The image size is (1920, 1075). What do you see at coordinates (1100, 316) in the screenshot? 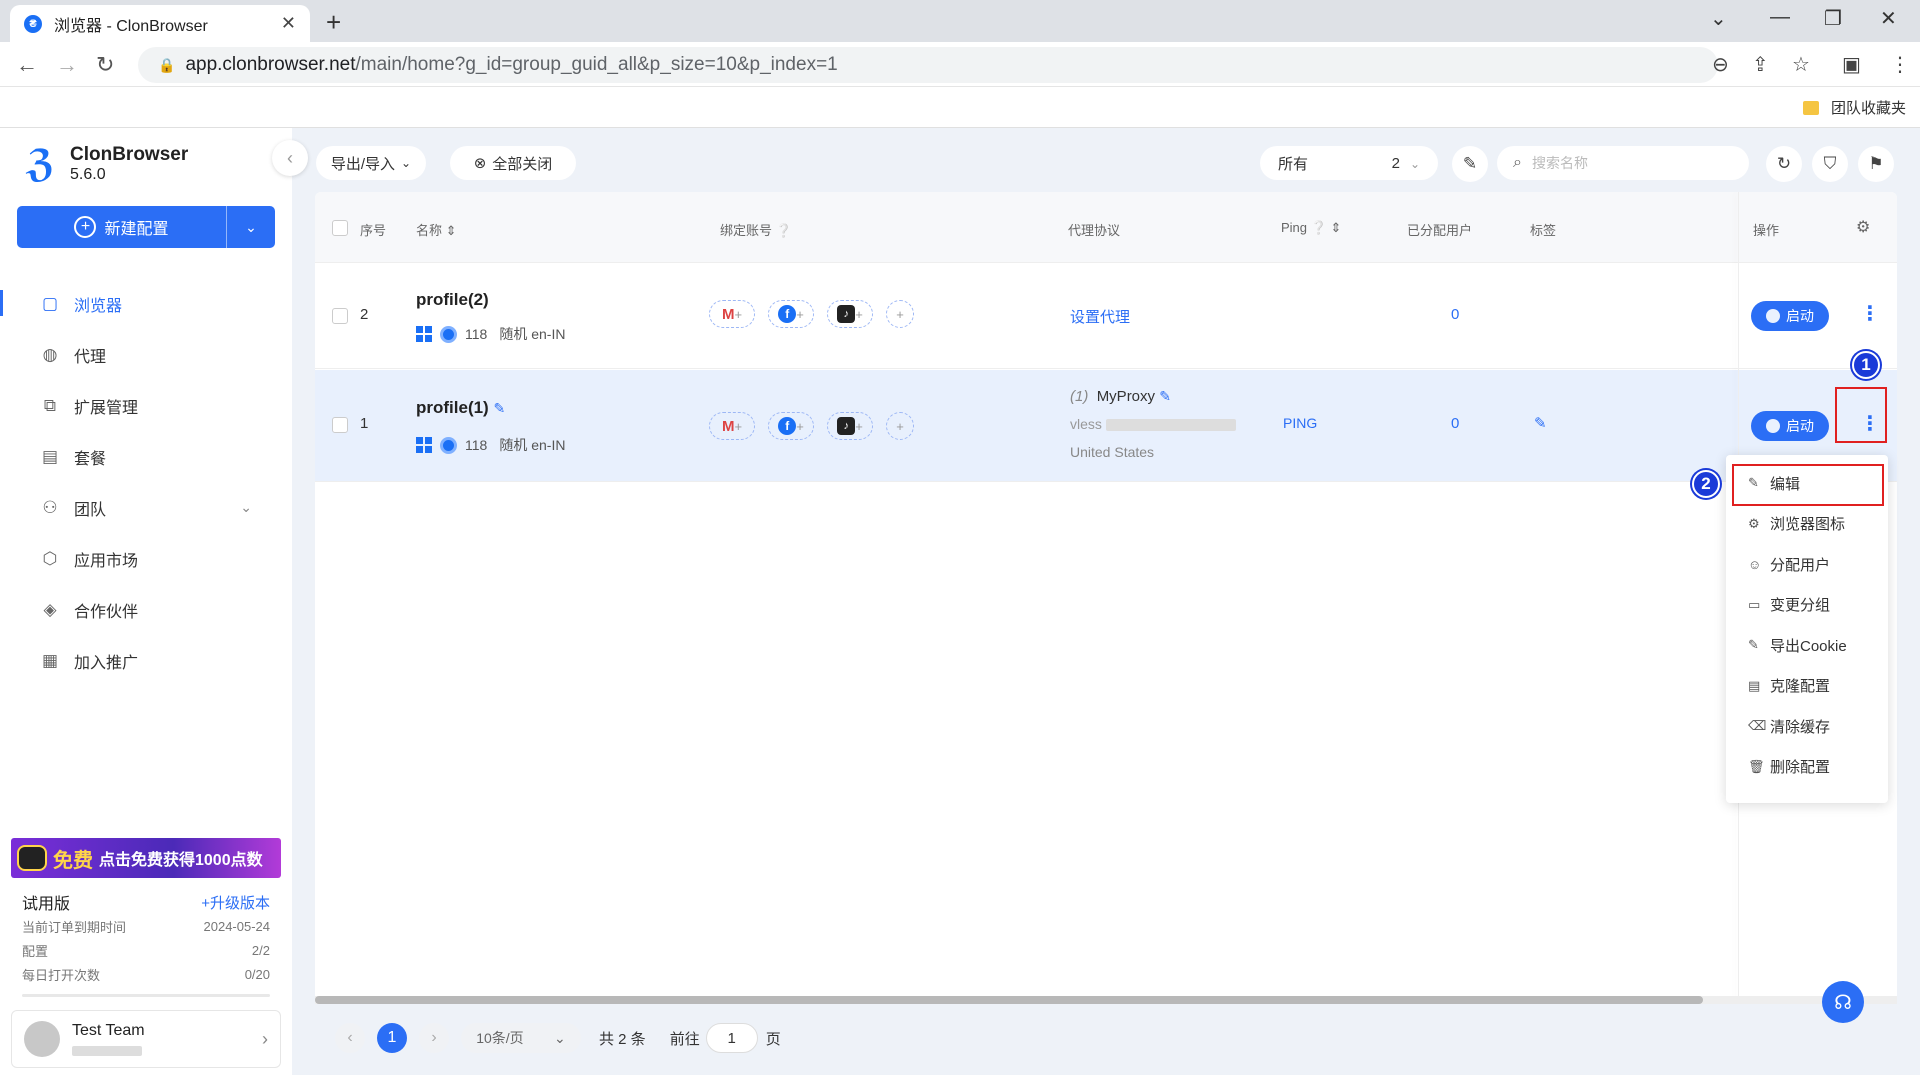
I see `set-proxy-link: 设置代理` at bounding box center [1100, 316].